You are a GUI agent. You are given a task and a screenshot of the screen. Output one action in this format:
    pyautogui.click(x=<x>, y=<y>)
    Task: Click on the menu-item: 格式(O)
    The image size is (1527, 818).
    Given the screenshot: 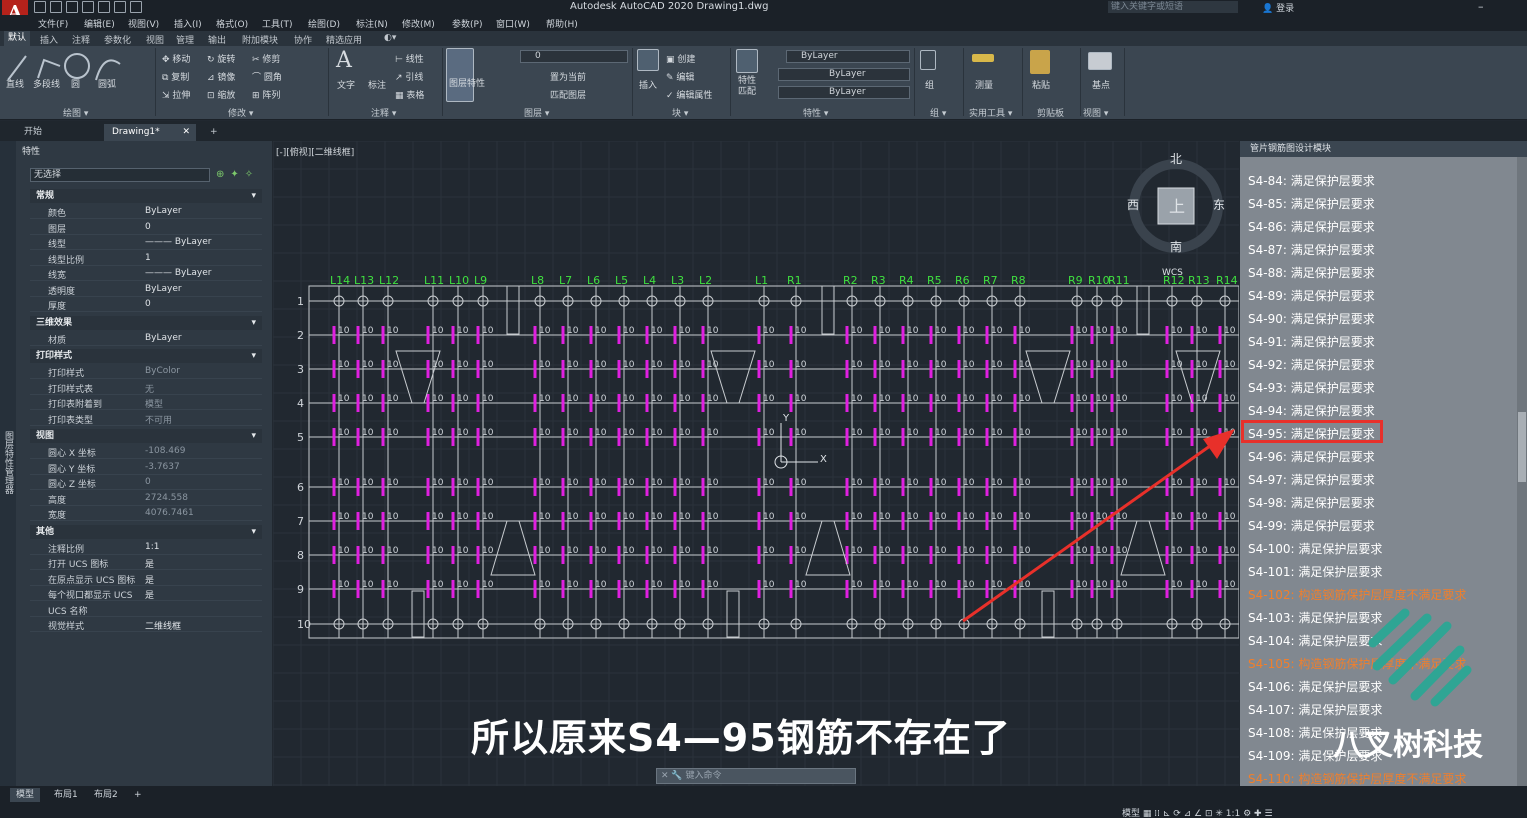 What is the action you would take?
    pyautogui.click(x=232, y=23)
    